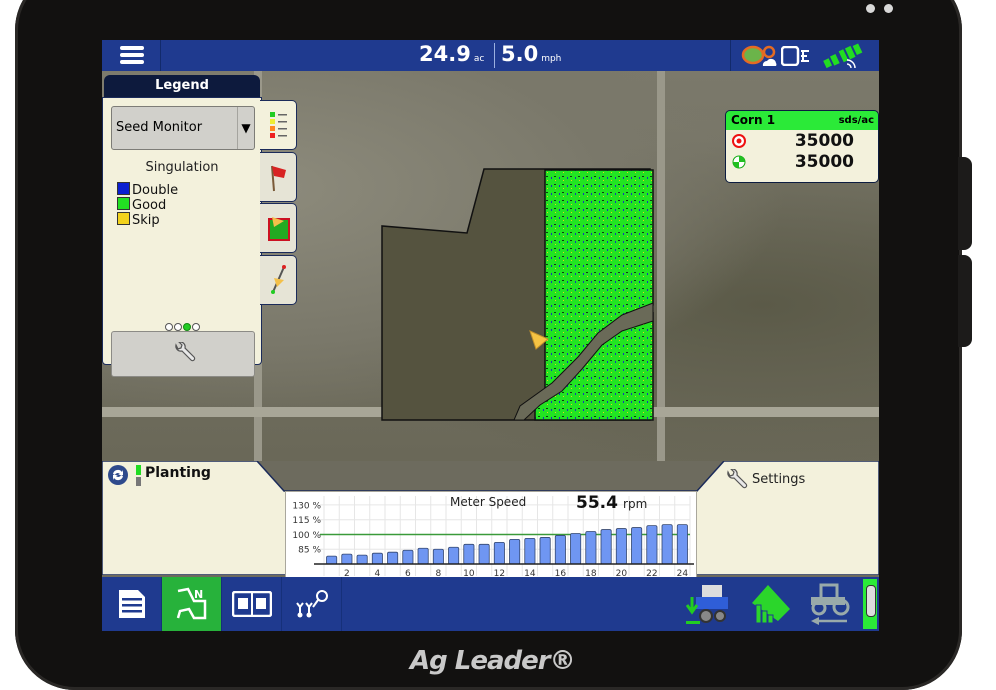  I want to click on status-indicator-active, so click(138, 470).